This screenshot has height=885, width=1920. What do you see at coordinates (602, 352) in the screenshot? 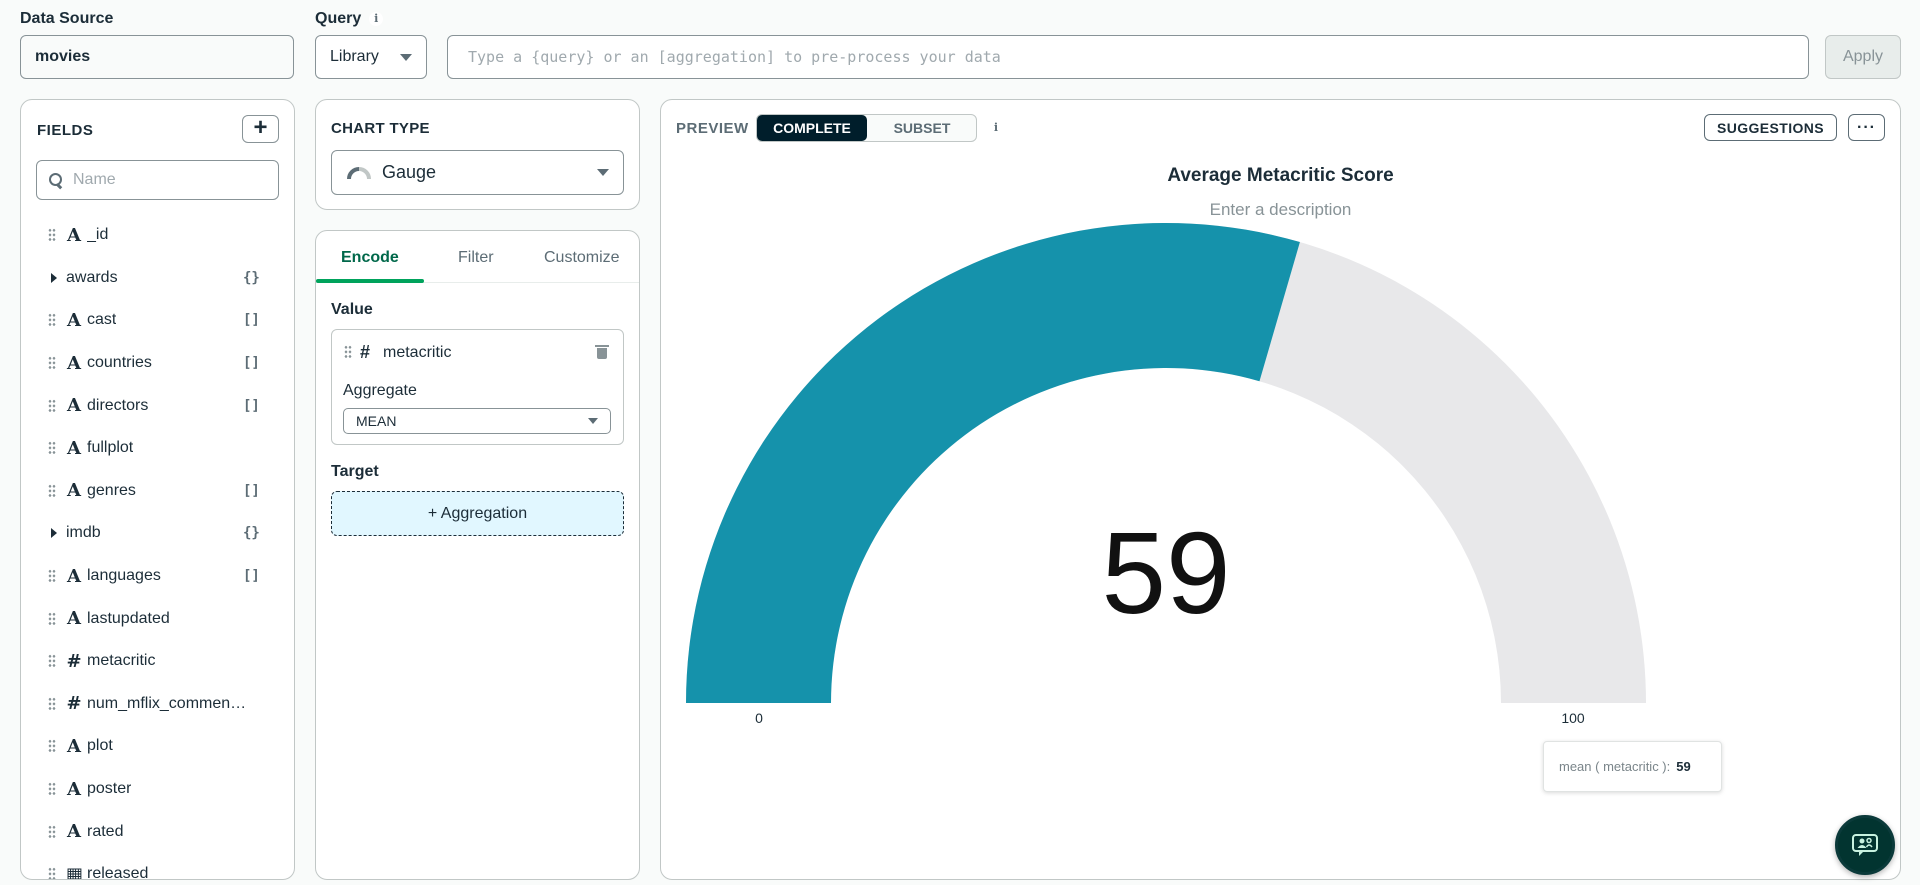
I see `trash-icon` at bounding box center [602, 352].